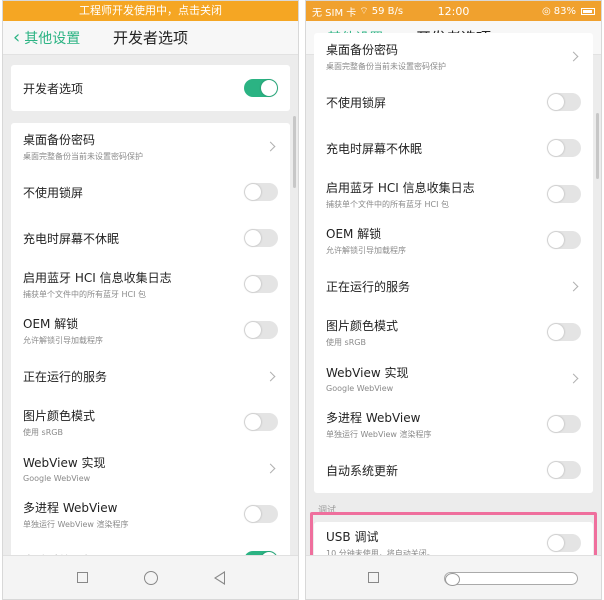  Describe the element at coordinates (546, 11) in the screenshot. I see `alarm-icon: ◎` at that location.